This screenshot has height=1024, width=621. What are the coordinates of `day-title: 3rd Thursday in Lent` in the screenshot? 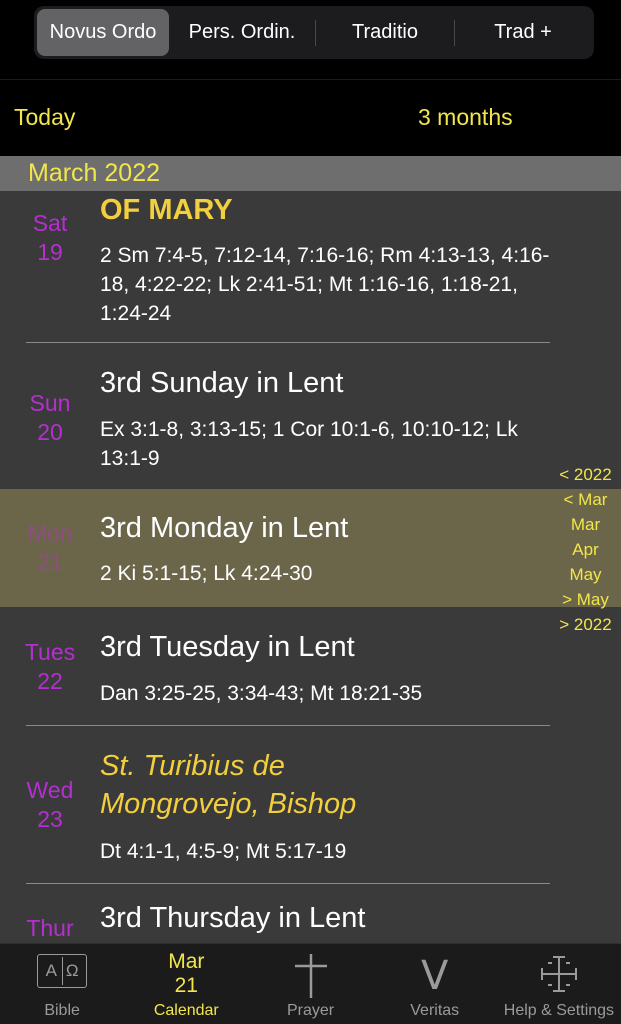 It's located at (233, 918).